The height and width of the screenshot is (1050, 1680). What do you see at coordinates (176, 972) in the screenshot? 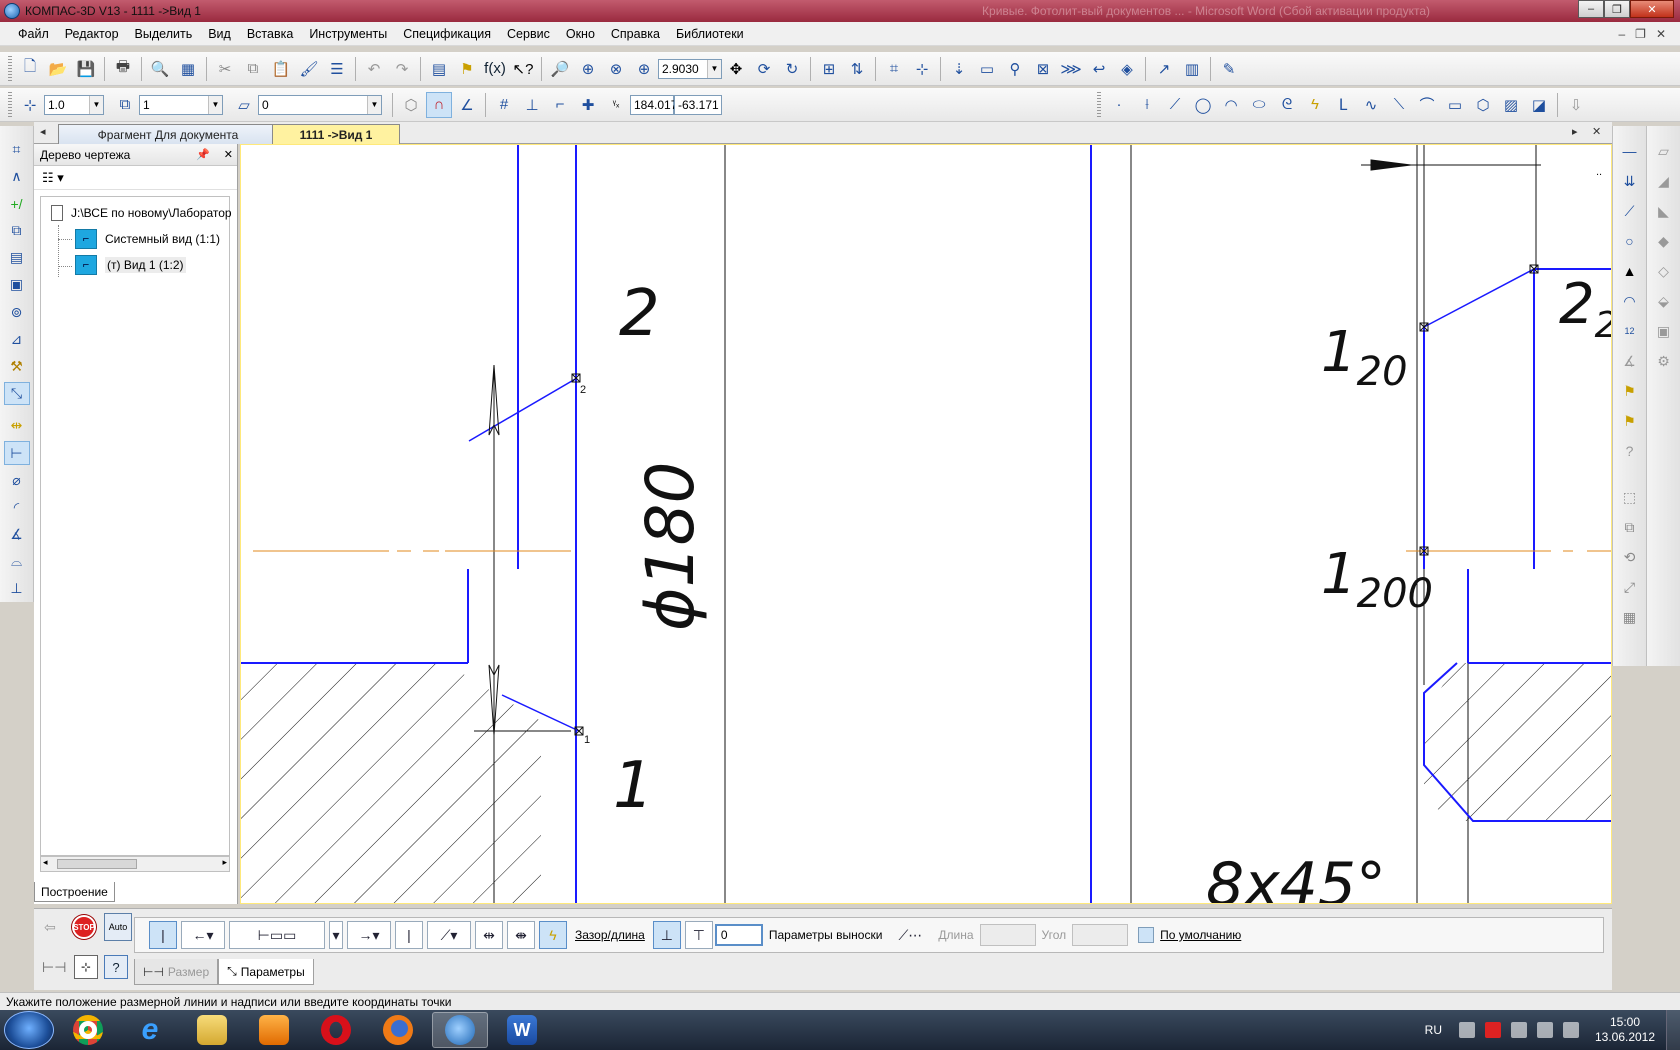
I see `tab-size: ⊢⊣ Размер` at bounding box center [176, 972].